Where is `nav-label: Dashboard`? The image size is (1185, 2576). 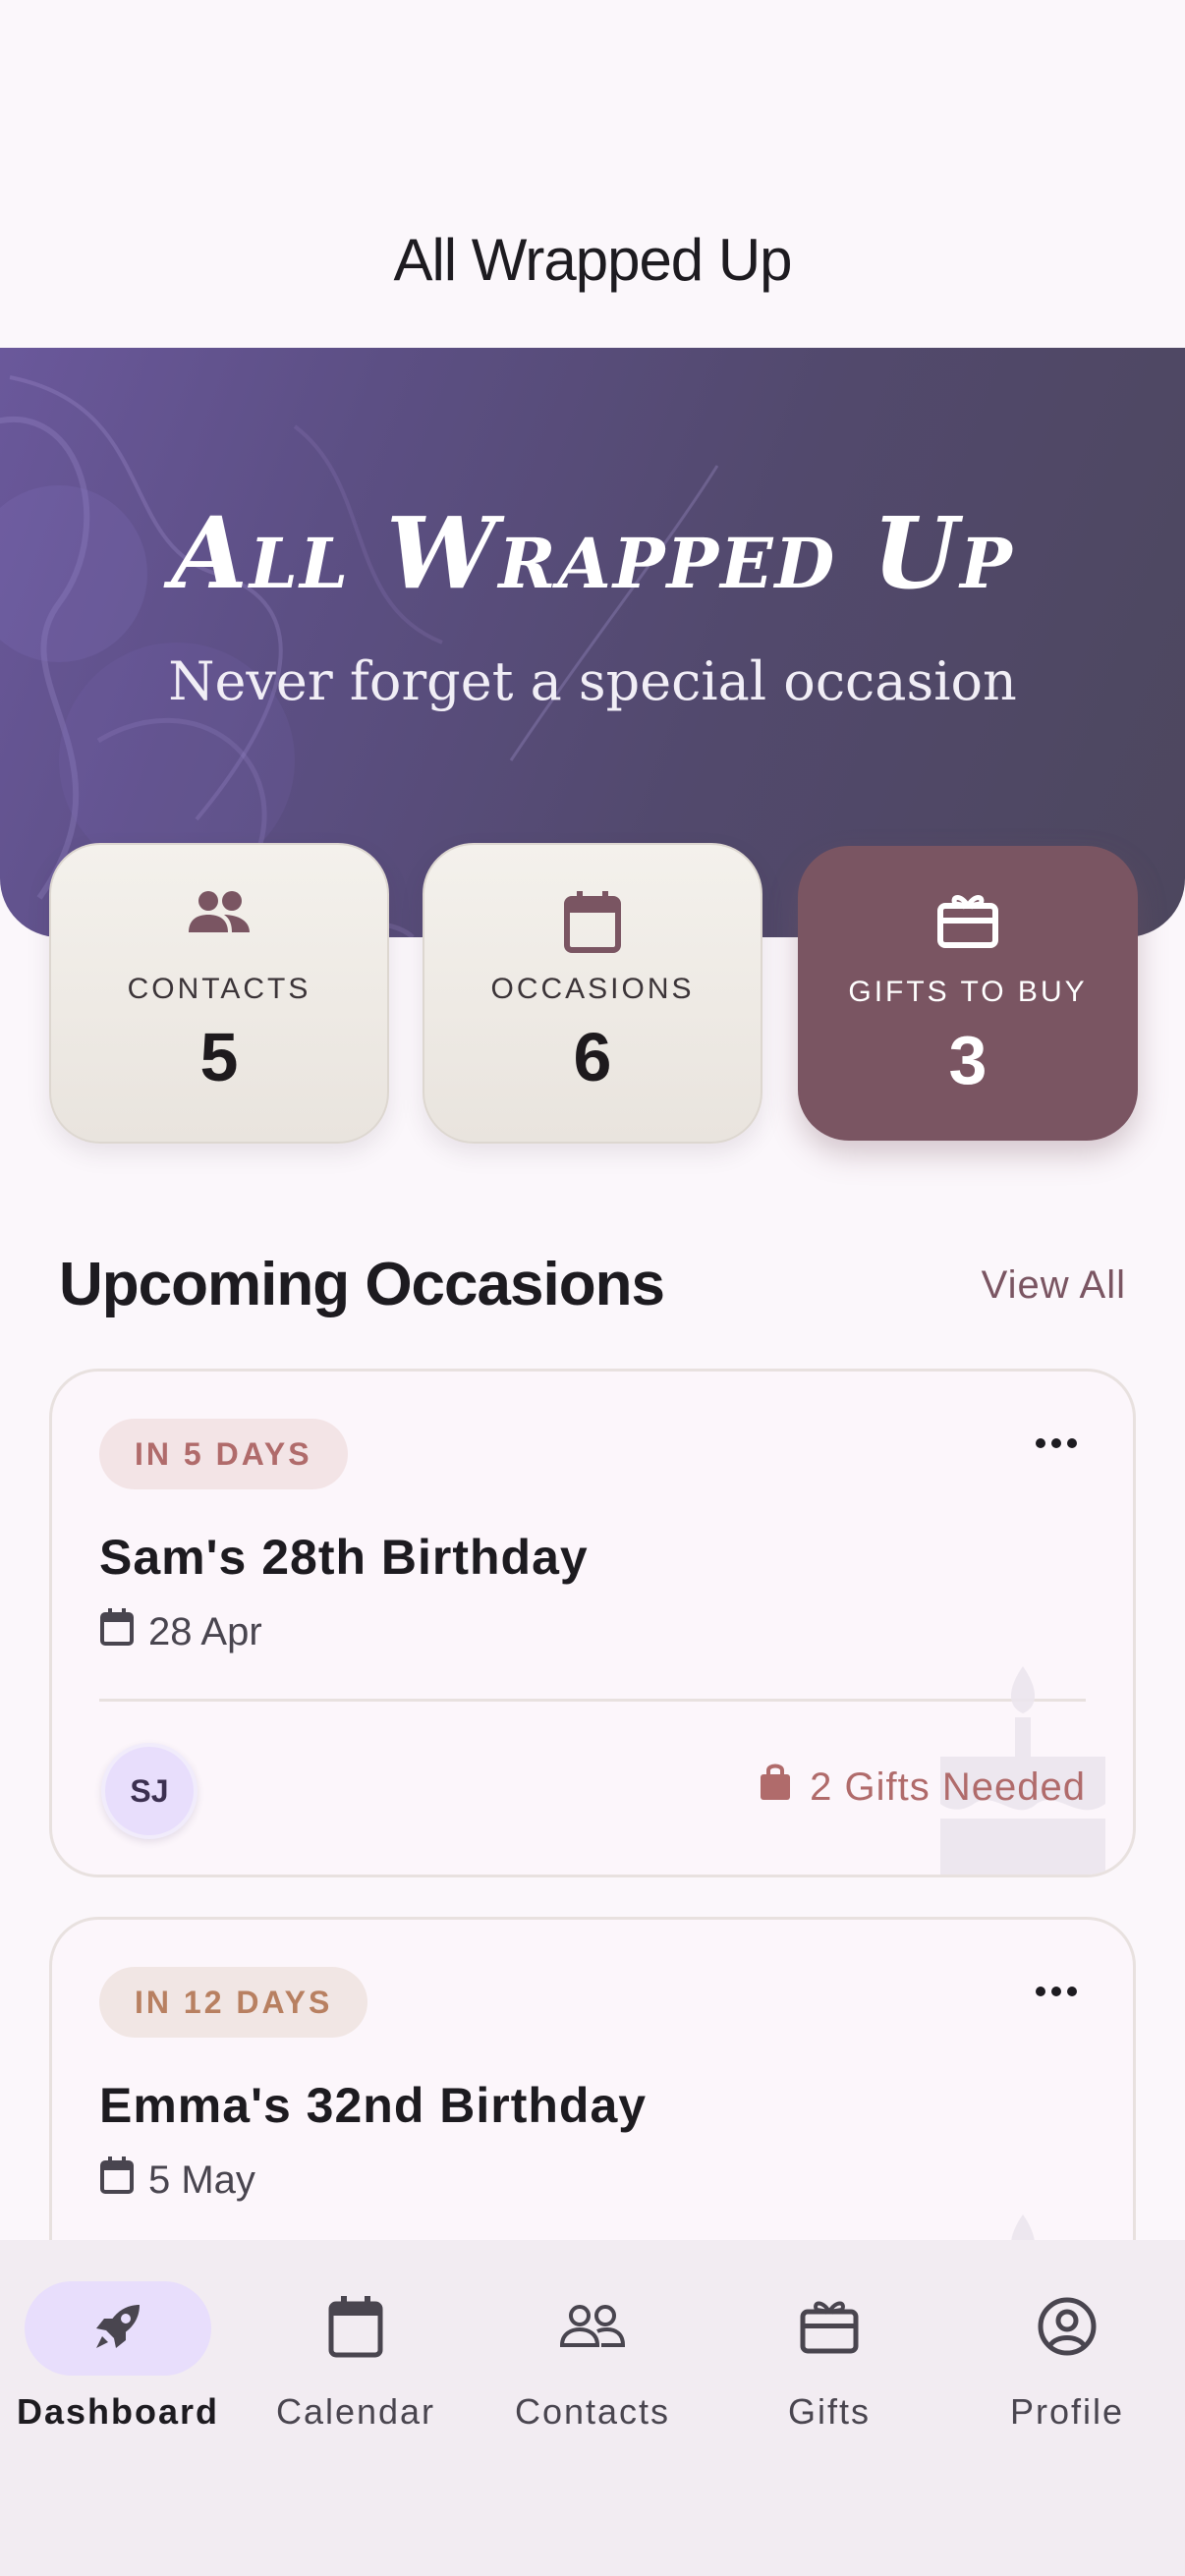 nav-label: Dashboard is located at coordinates (118, 2411).